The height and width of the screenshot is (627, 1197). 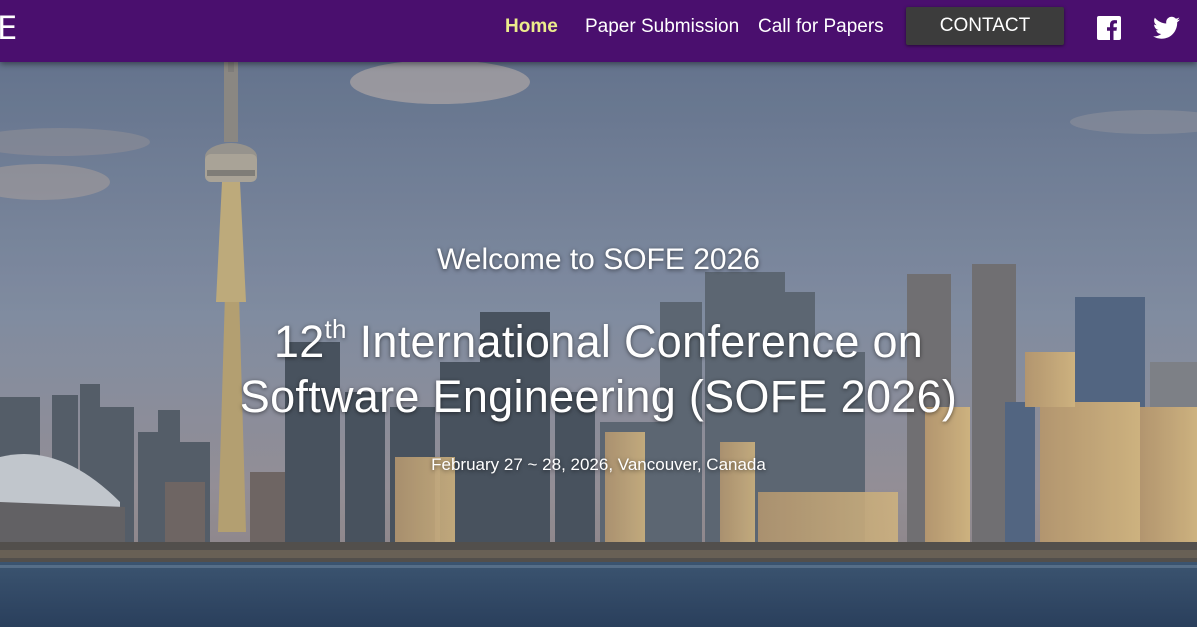 What do you see at coordinates (635, 341) in the screenshot?
I see `title-line1-rest: International Conference on` at bounding box center [635, 341].